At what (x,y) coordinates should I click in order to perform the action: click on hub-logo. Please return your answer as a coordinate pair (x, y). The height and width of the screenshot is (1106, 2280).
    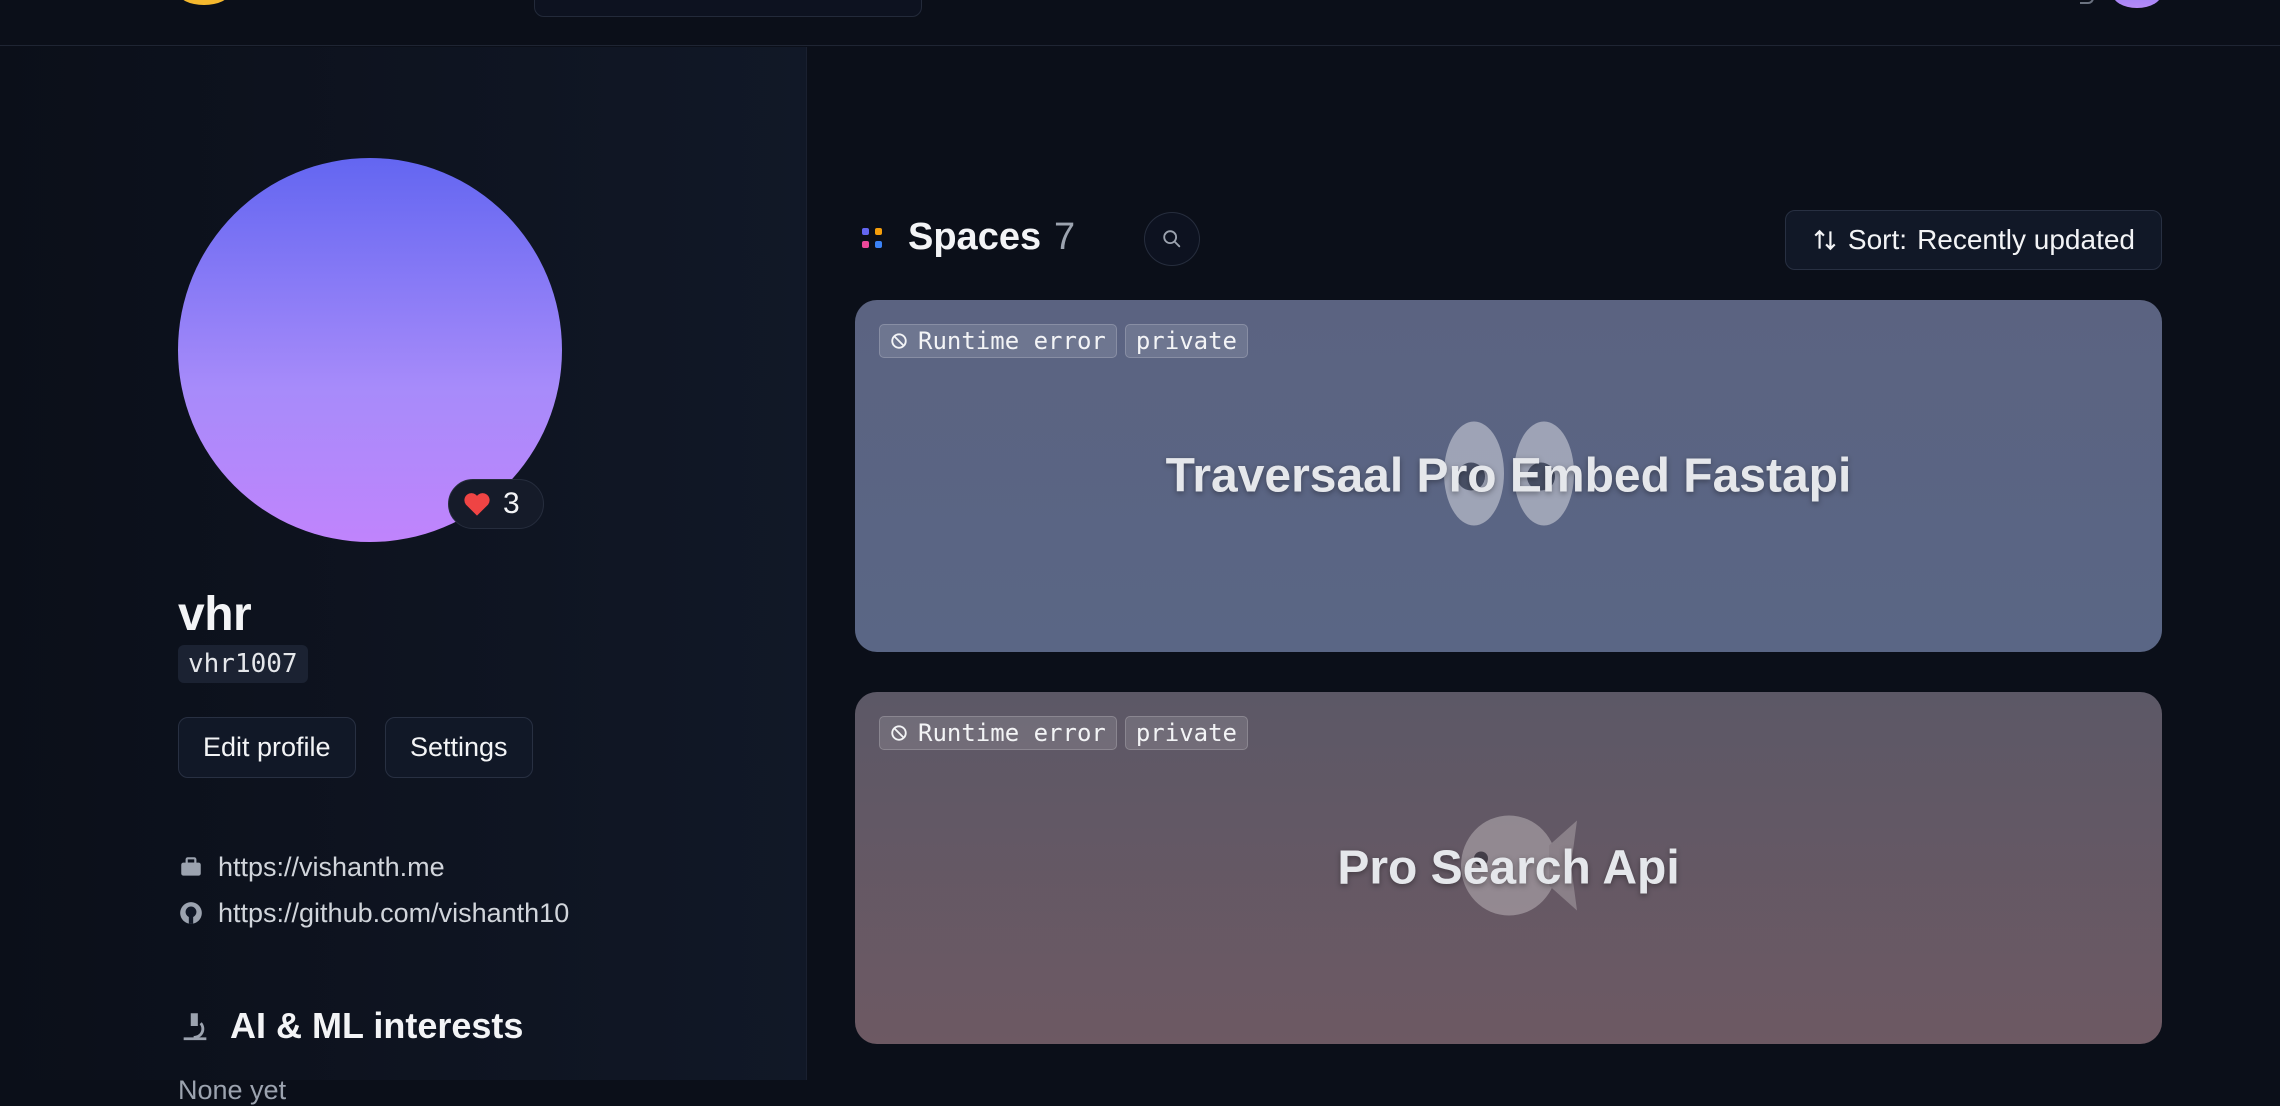
    Looking at the image, I should click on (204, 3).